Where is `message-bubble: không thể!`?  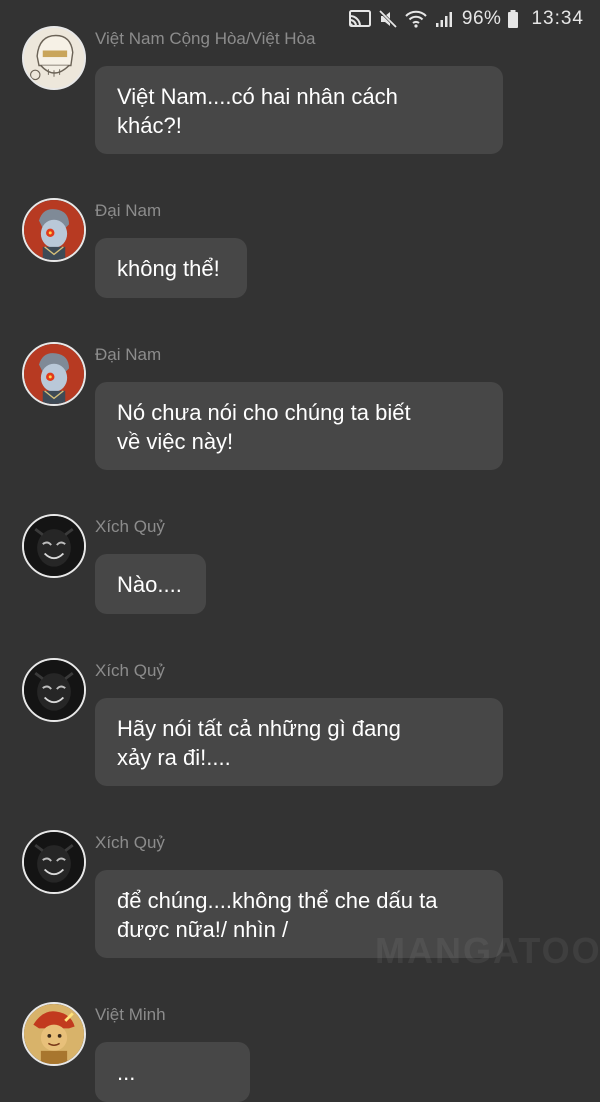 message-bubble: không thể! is located at coordinates (171, 268).